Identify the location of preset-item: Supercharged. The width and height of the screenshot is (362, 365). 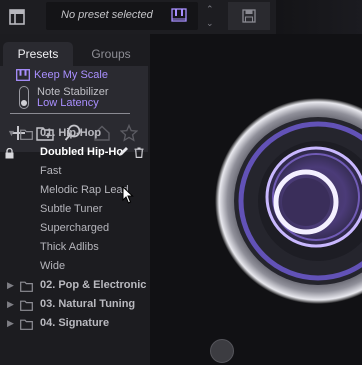
(75, 228).